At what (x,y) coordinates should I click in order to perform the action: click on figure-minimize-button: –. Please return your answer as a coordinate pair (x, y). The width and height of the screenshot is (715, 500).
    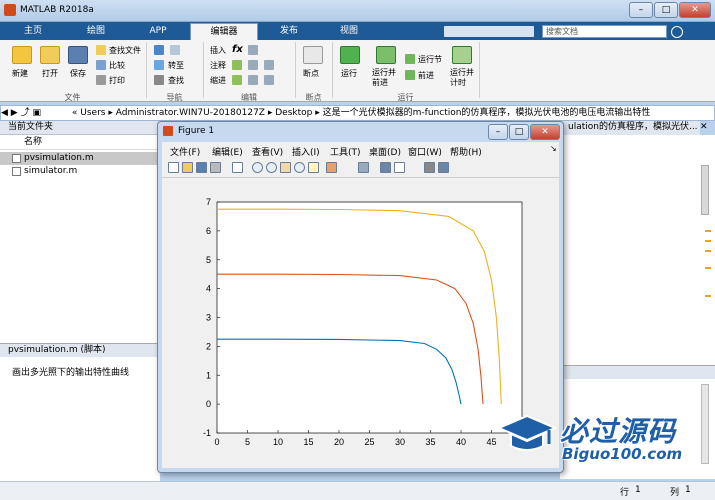
    Looking at the image, I should click on (498, 132).